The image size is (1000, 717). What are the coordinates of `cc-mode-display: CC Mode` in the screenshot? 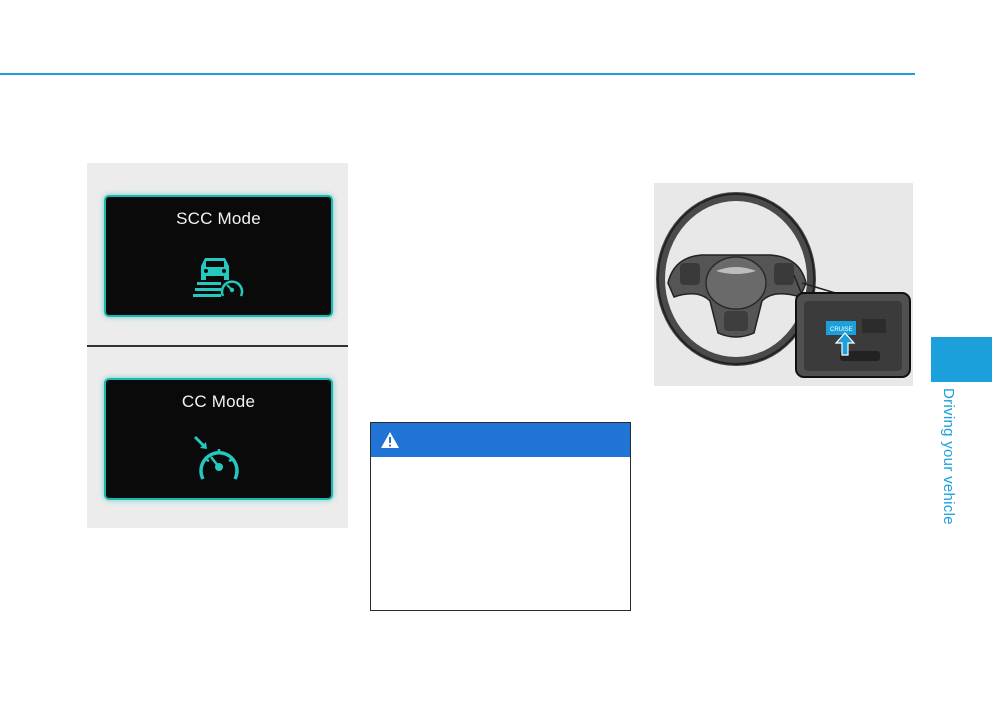 It's located at (218, 439).